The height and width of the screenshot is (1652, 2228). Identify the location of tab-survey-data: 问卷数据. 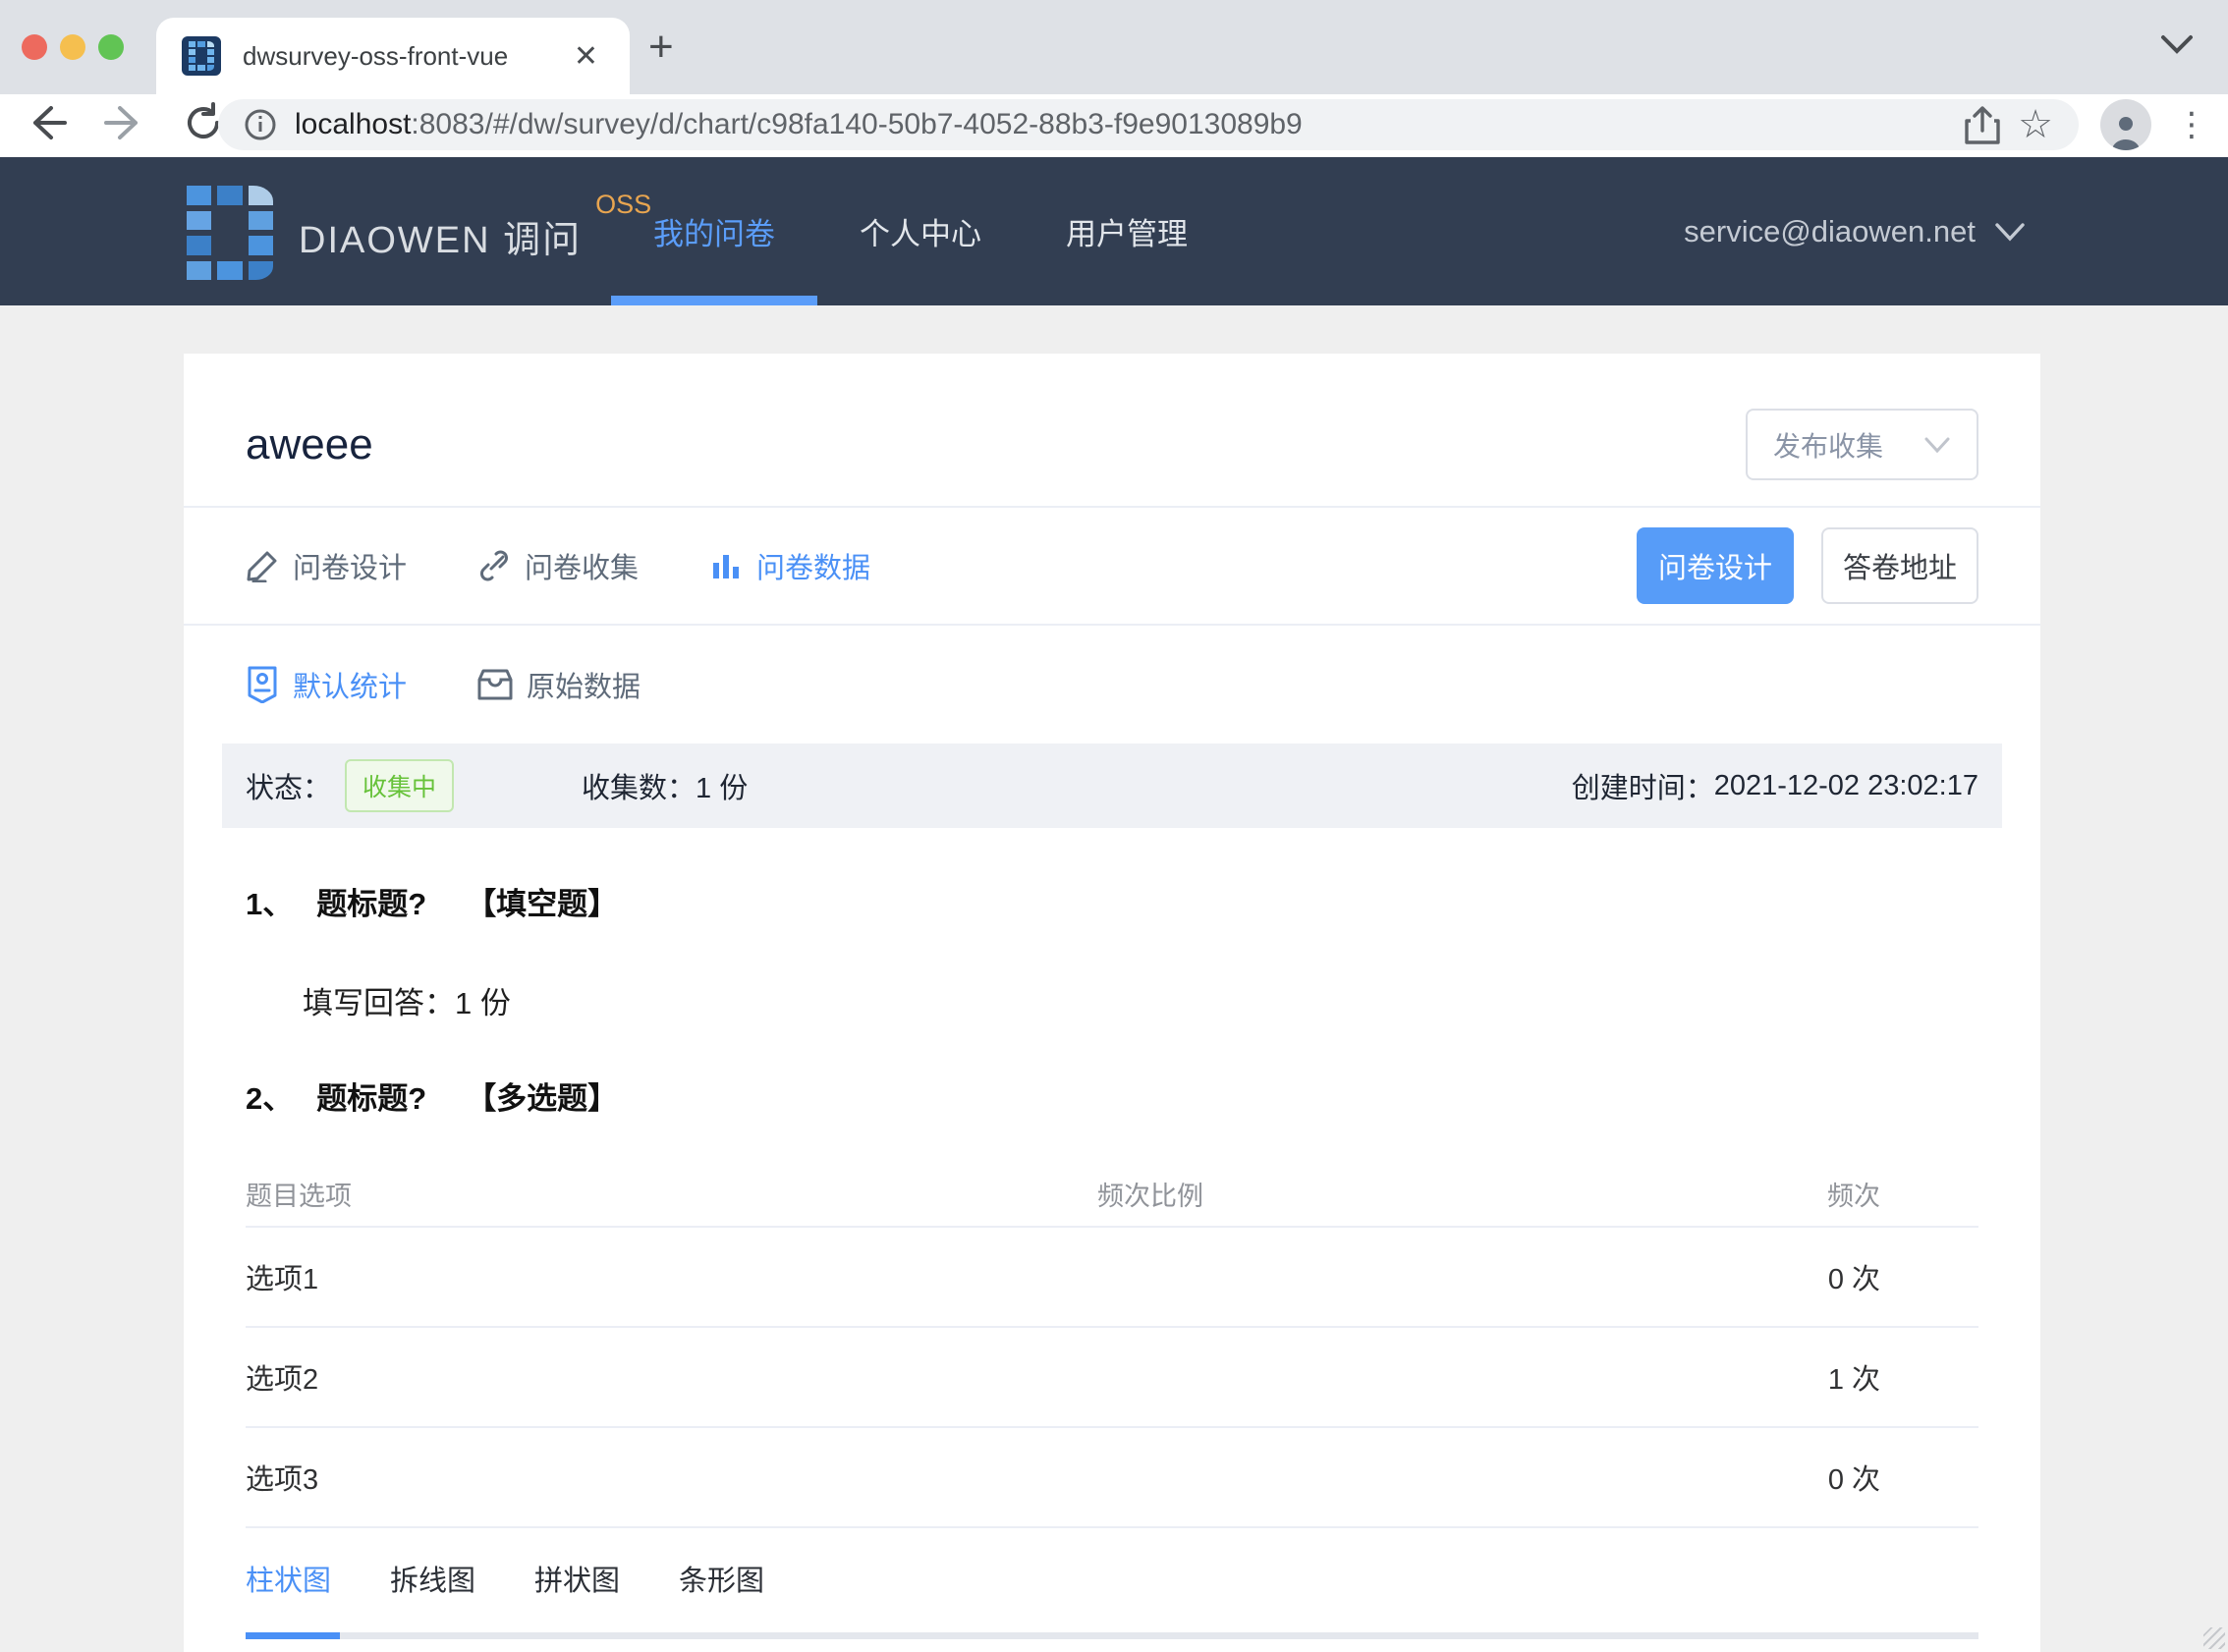
(790, 565).